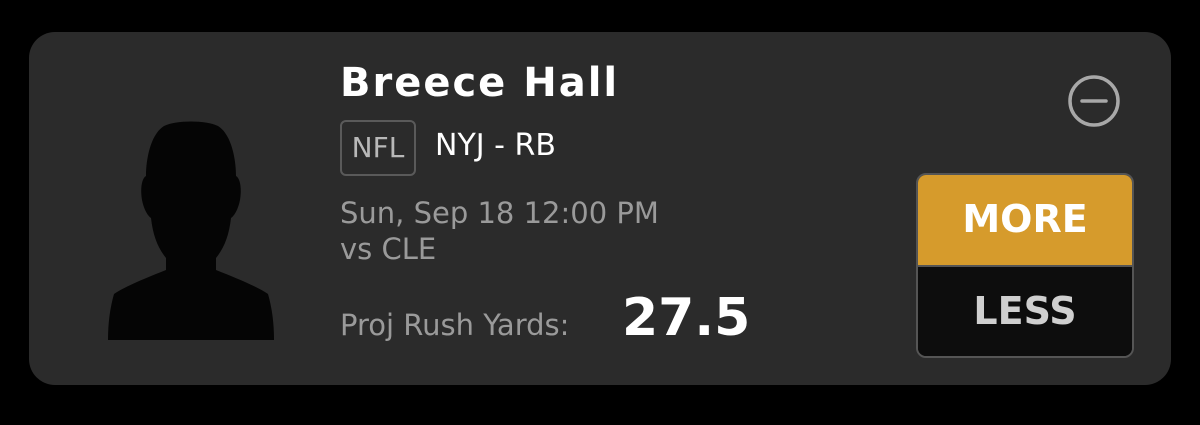 The width and height of the screenshot is (1200, 425). I want to click on team-position: NYJ - RB, so click(495, 145).